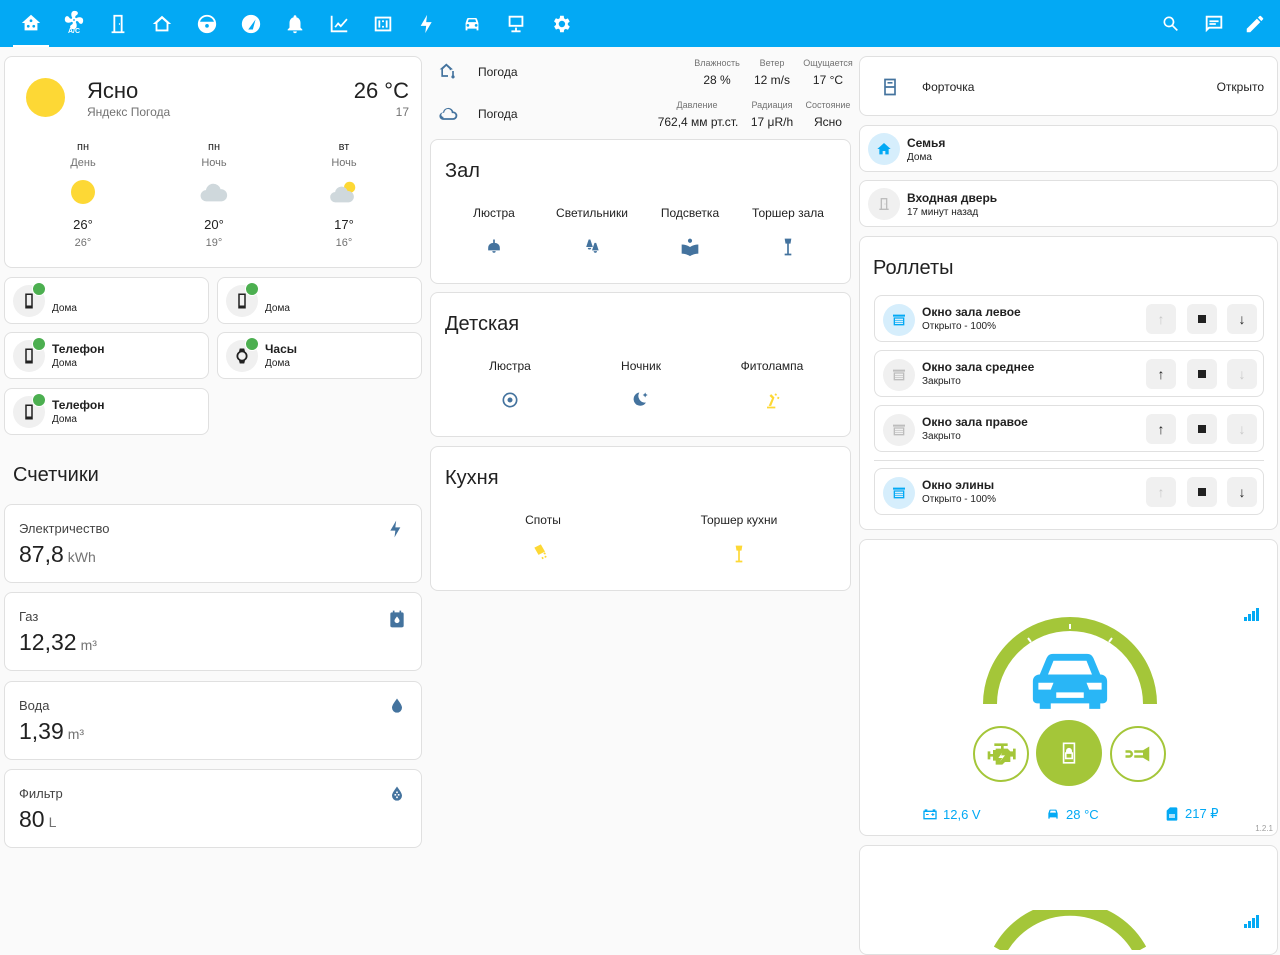 Image resolution: width=1280 pixels, height=955 pixels. What do you see at coordinates (118, 23) in the screenshot?
I see `tab-door` at bounding box center [118, 23].